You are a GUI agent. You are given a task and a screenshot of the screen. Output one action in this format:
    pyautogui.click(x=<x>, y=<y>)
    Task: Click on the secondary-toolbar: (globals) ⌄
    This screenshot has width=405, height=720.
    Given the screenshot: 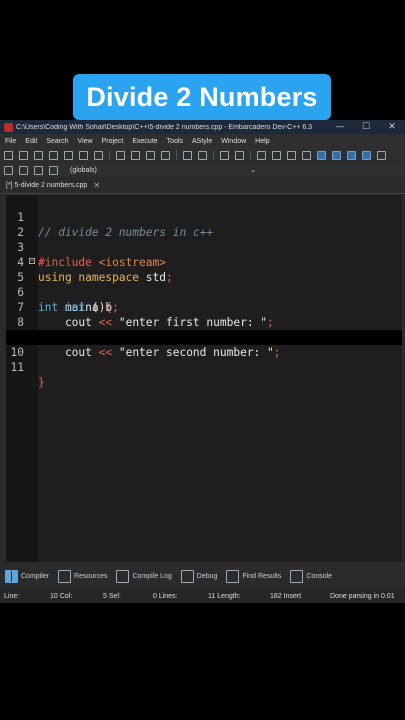 What is the action you would take?
    pyautogui.click(x=202, y=170)
    